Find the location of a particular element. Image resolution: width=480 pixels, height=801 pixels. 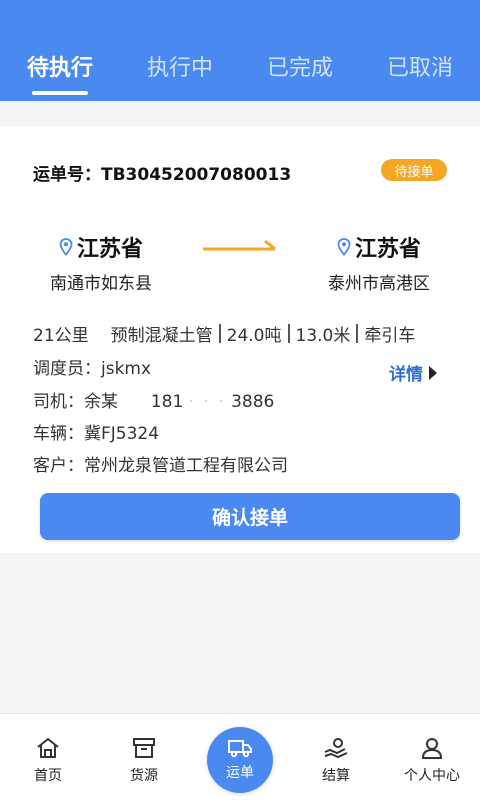

origin-location: 江苏省 南通市如东县 is located at coordinates (101, 262).